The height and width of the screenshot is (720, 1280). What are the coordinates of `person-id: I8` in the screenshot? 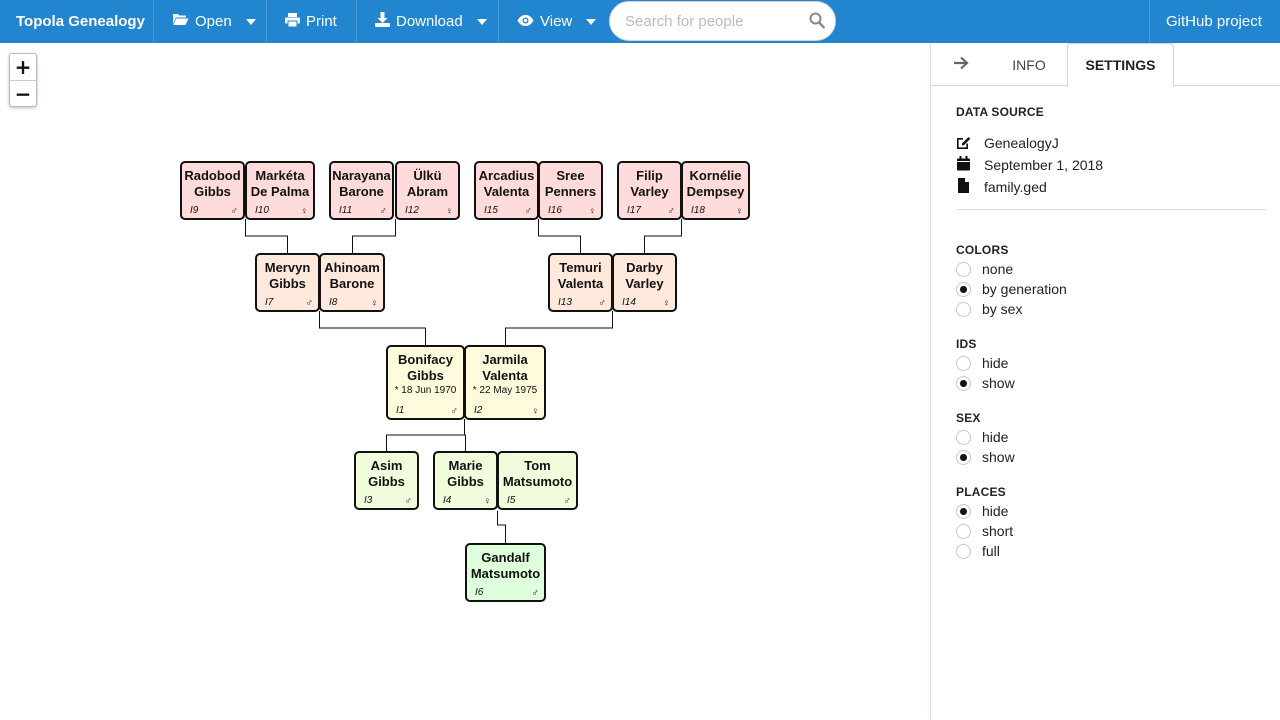 It's located at (333, 302).